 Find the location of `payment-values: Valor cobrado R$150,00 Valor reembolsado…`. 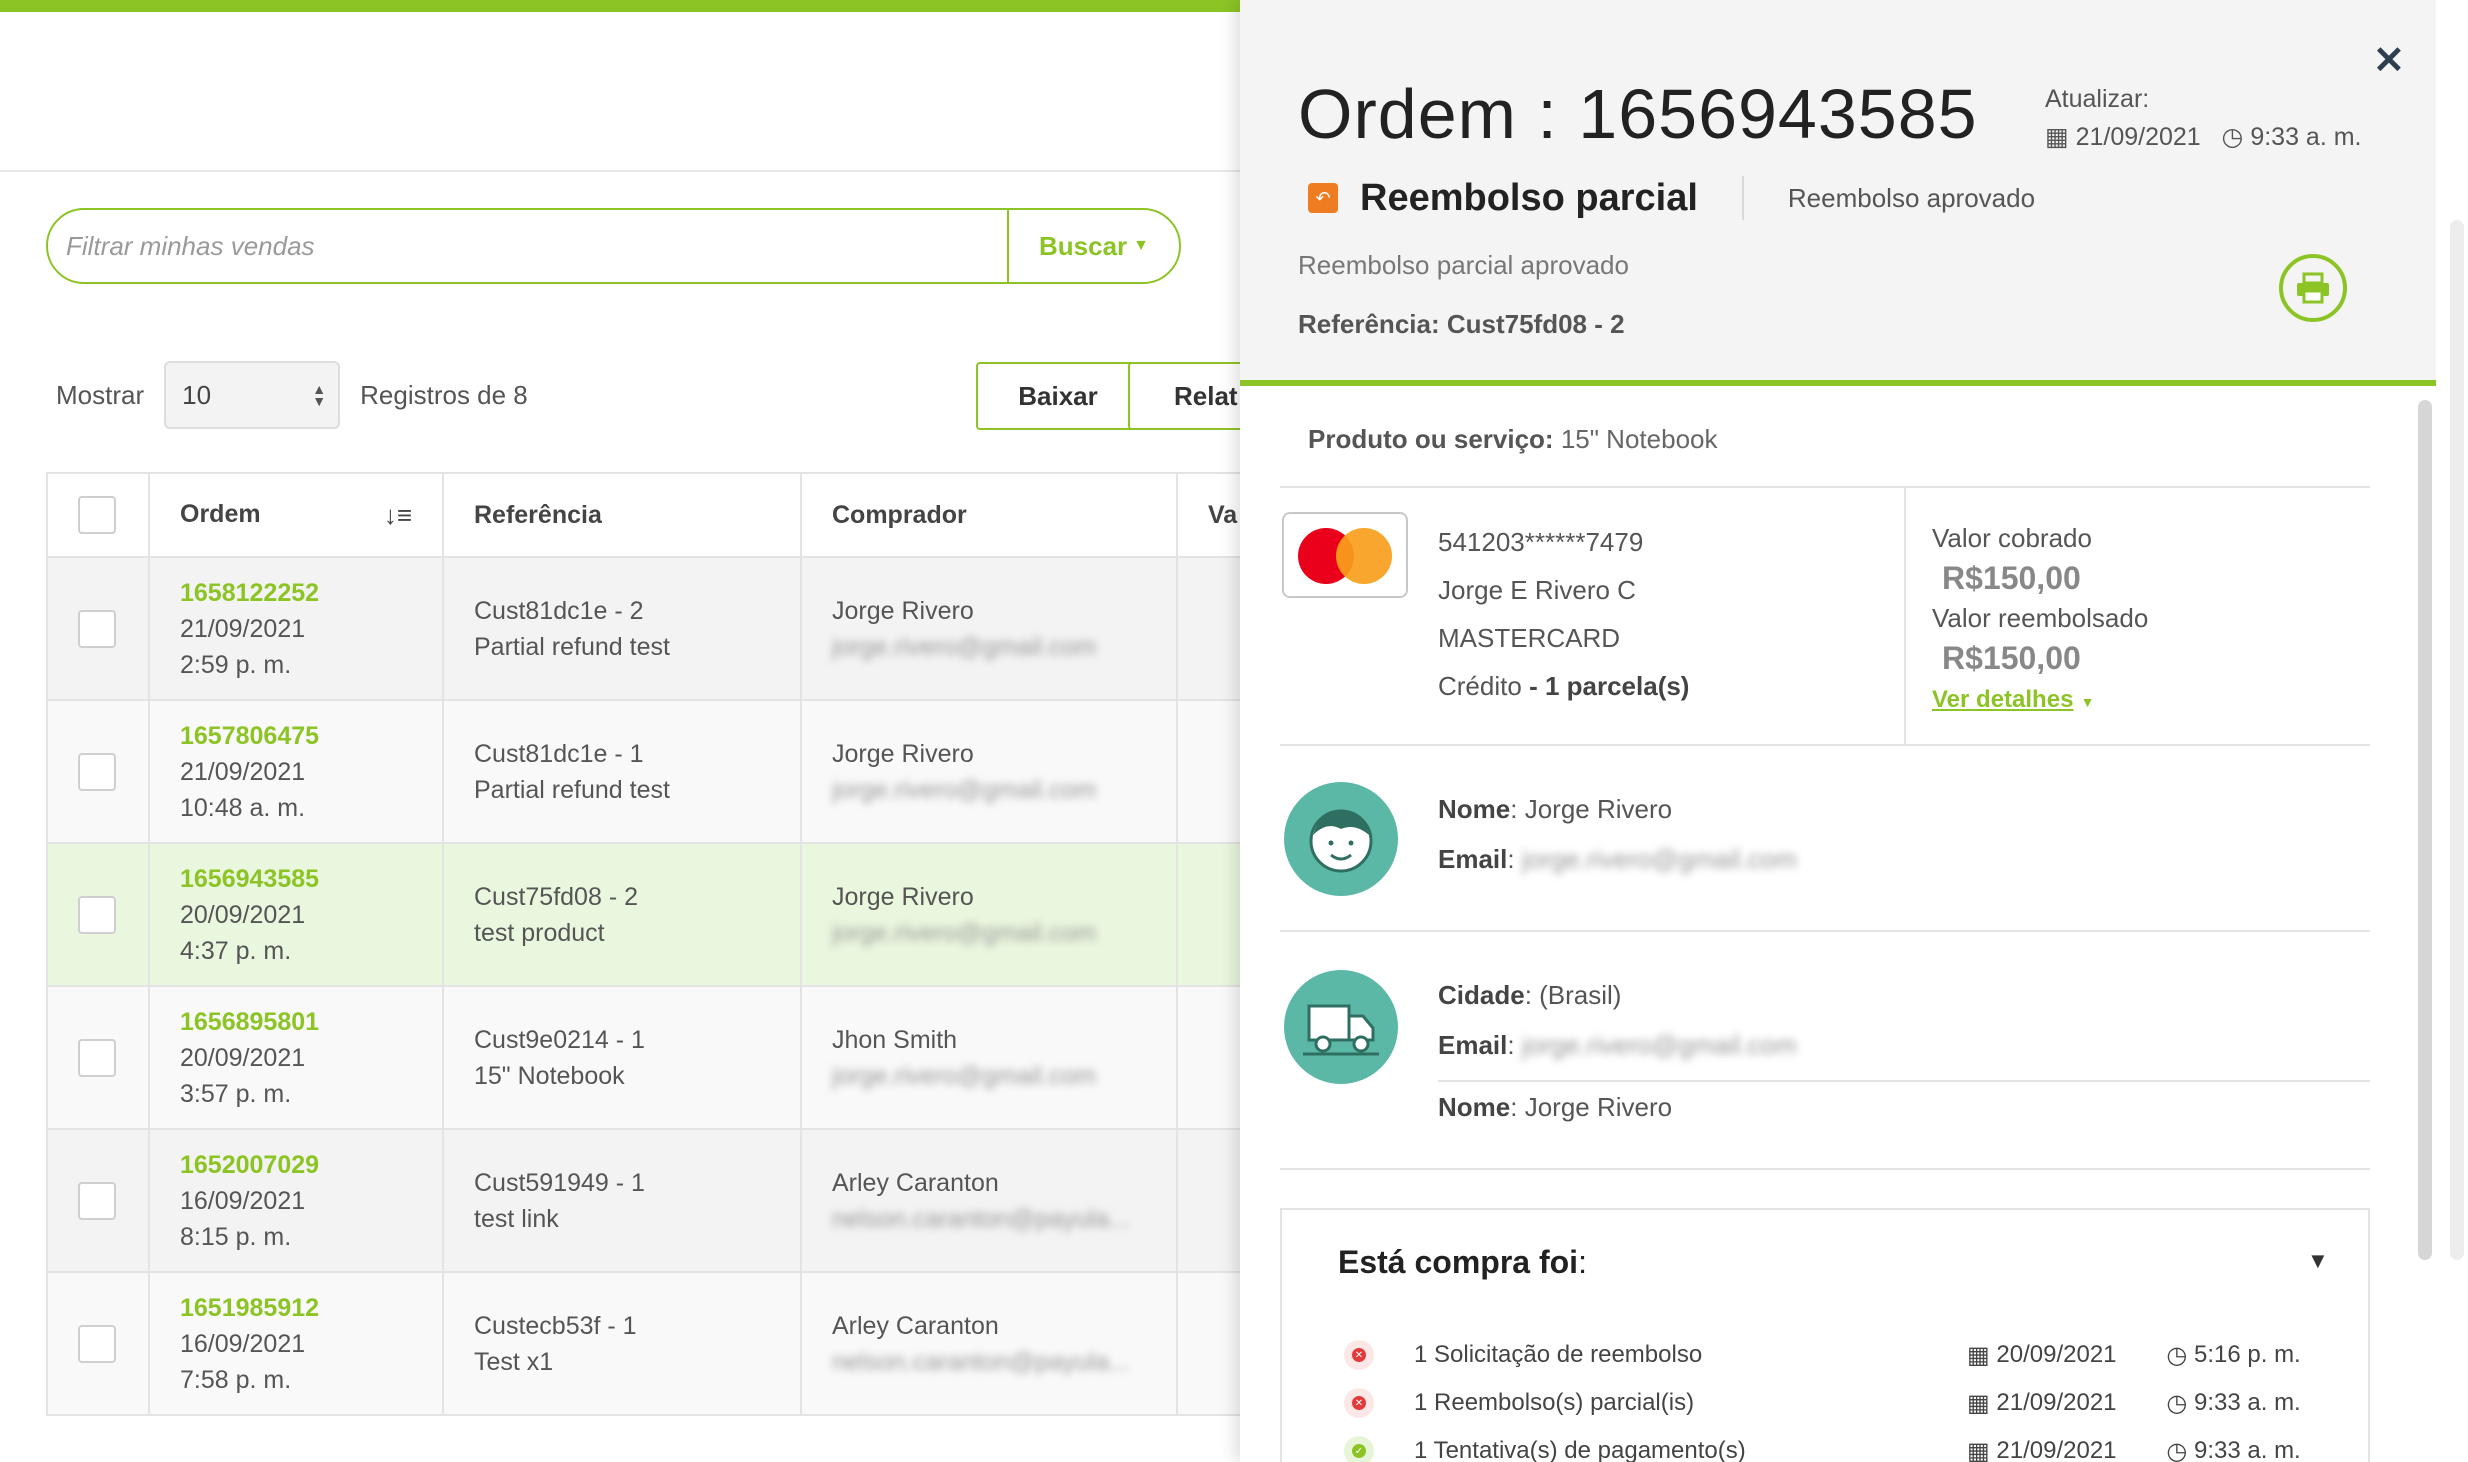

payment-values: Valor cobrado R$150,00 Valor reembolsado… is located at coordinates (2040, 620).